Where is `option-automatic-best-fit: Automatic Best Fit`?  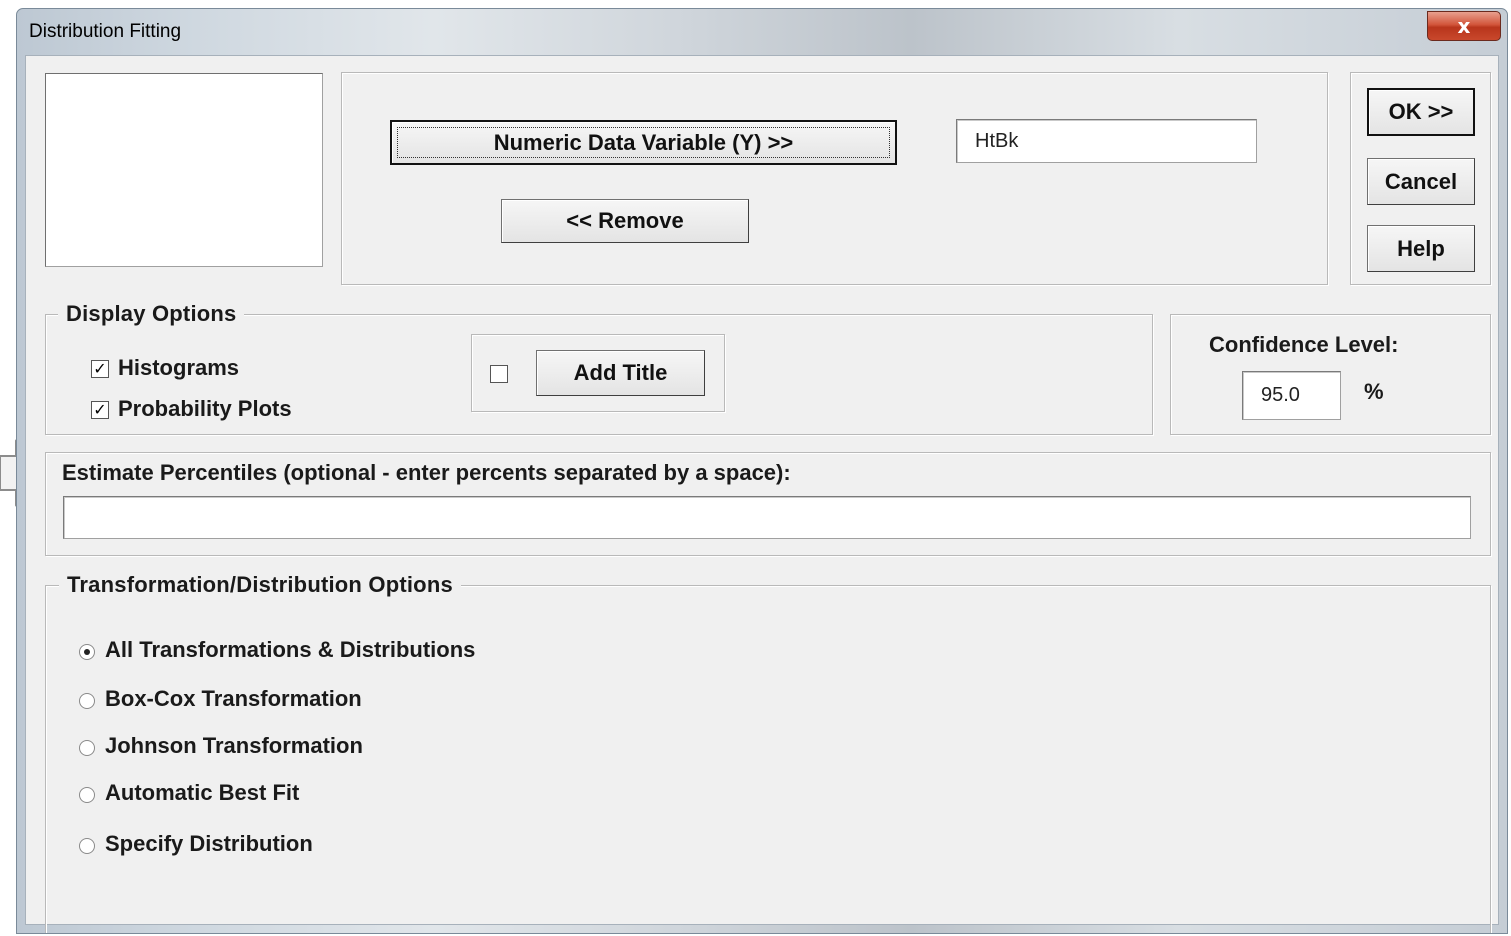
option-automatic-best-fit: Automatic Best Fit is located at coordinates (202, 793).